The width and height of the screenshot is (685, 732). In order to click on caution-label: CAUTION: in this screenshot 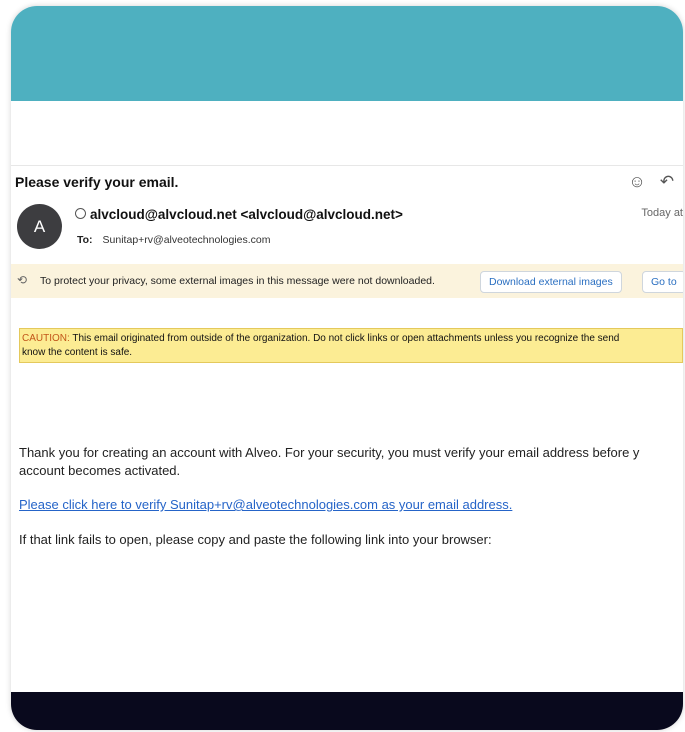, I will do `click(46, 338)`.